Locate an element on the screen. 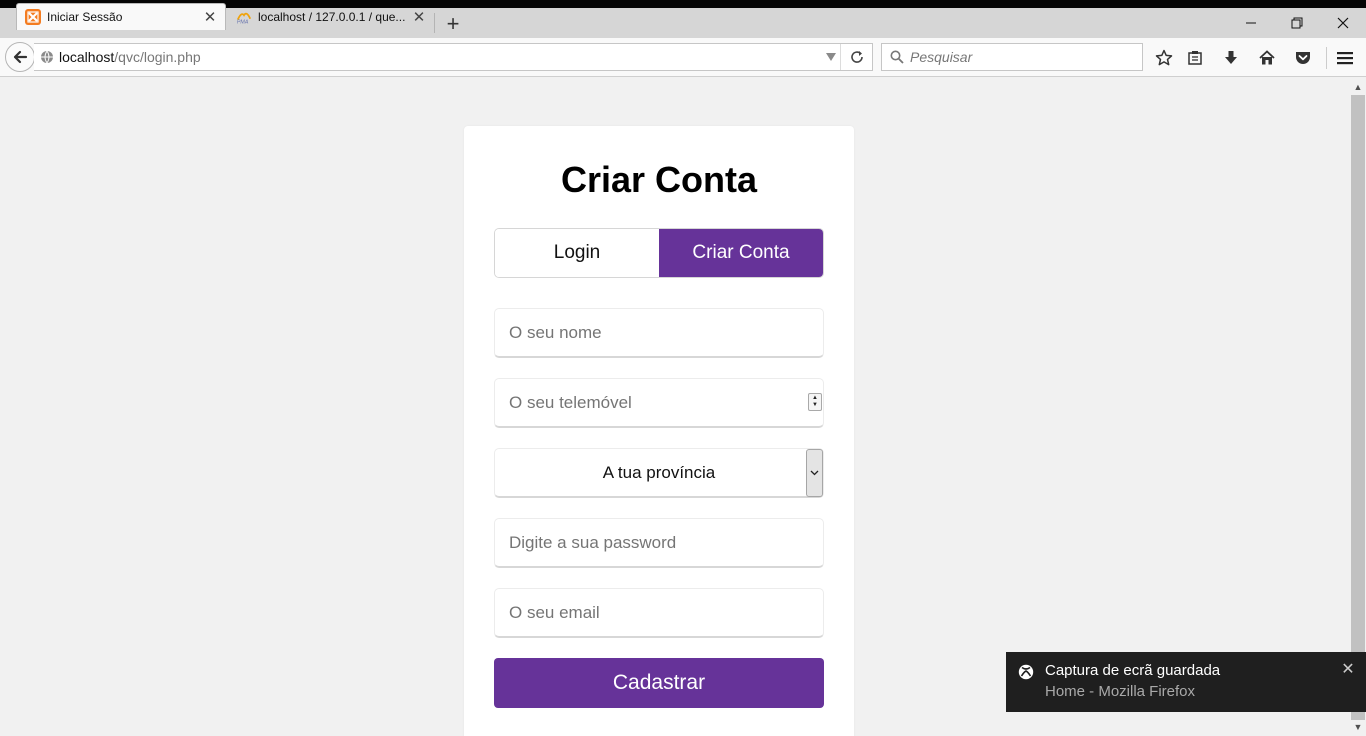 Image resolution: width=1366 pixels, height=736 pixels. back-arrow-icon is located at coordinates (20, 57).